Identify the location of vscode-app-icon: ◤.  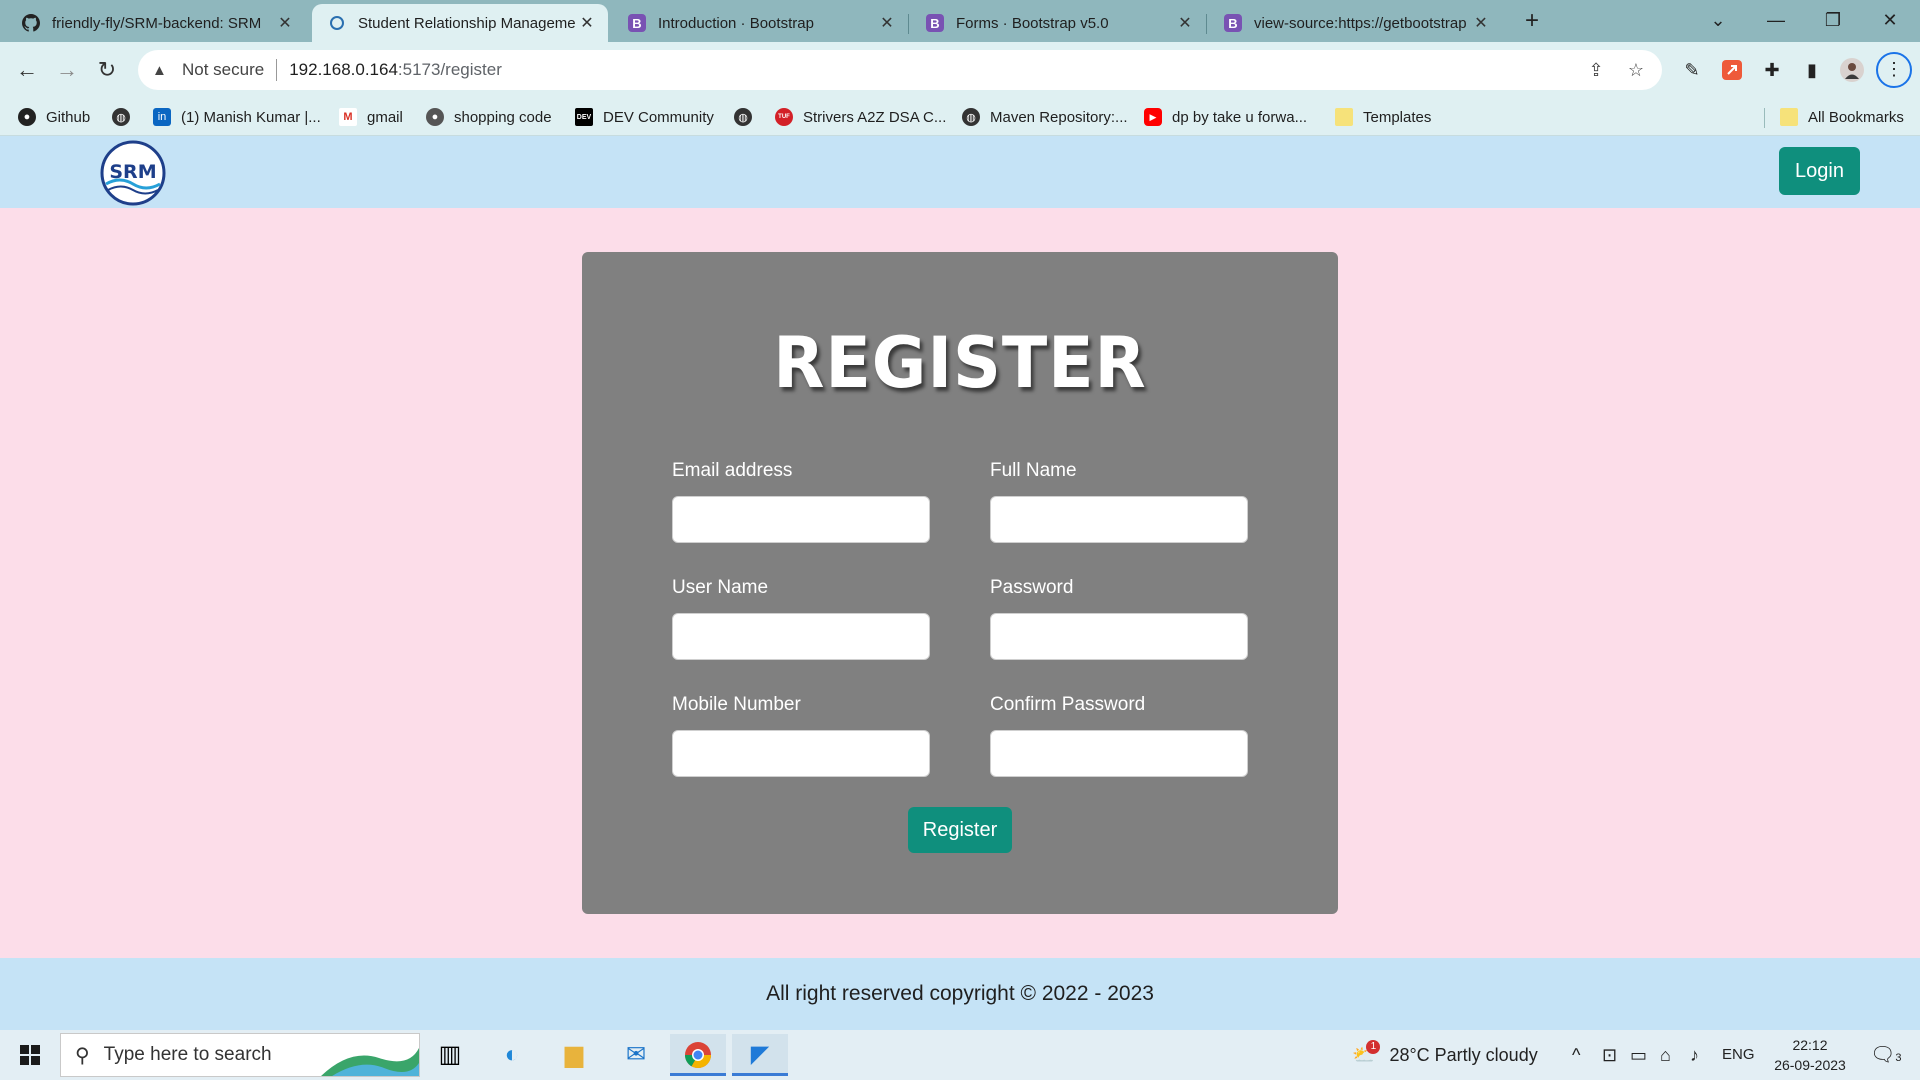
(760, 1055).